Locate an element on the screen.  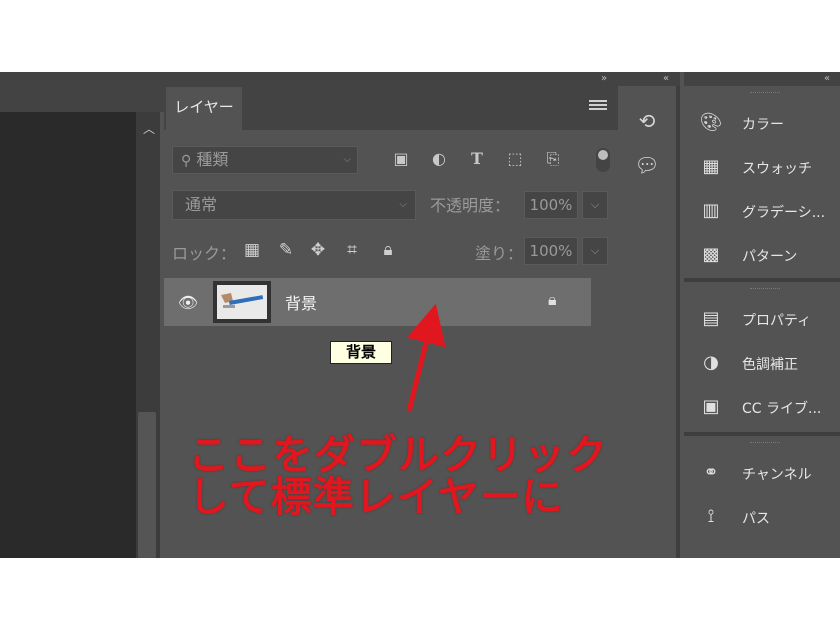
lock-artboard-icon: ⌗ is located at coordinates (352, 250).